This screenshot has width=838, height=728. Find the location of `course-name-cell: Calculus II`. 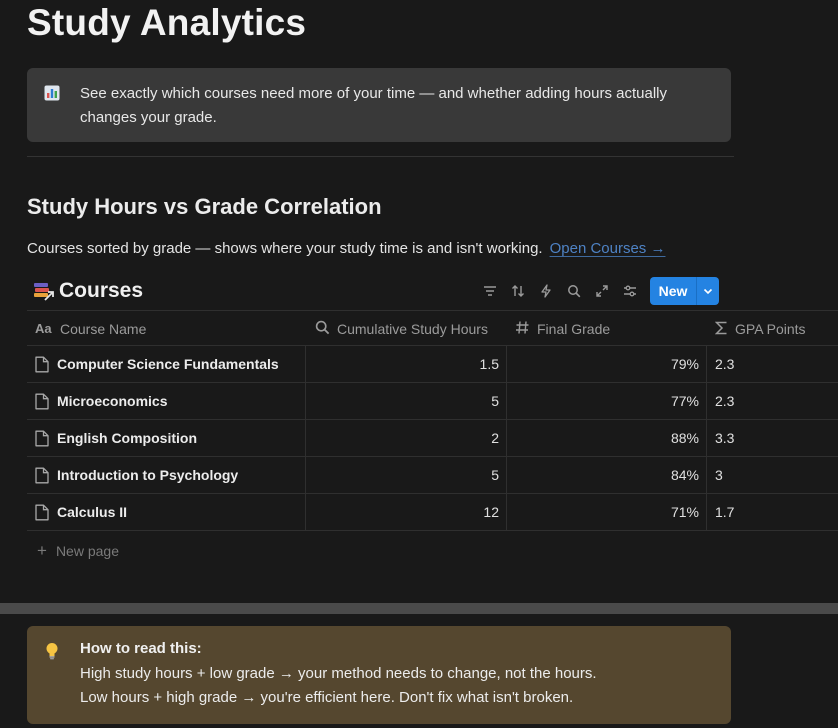

course-name-cell: Calculus II is located at coordinates (170, 512).